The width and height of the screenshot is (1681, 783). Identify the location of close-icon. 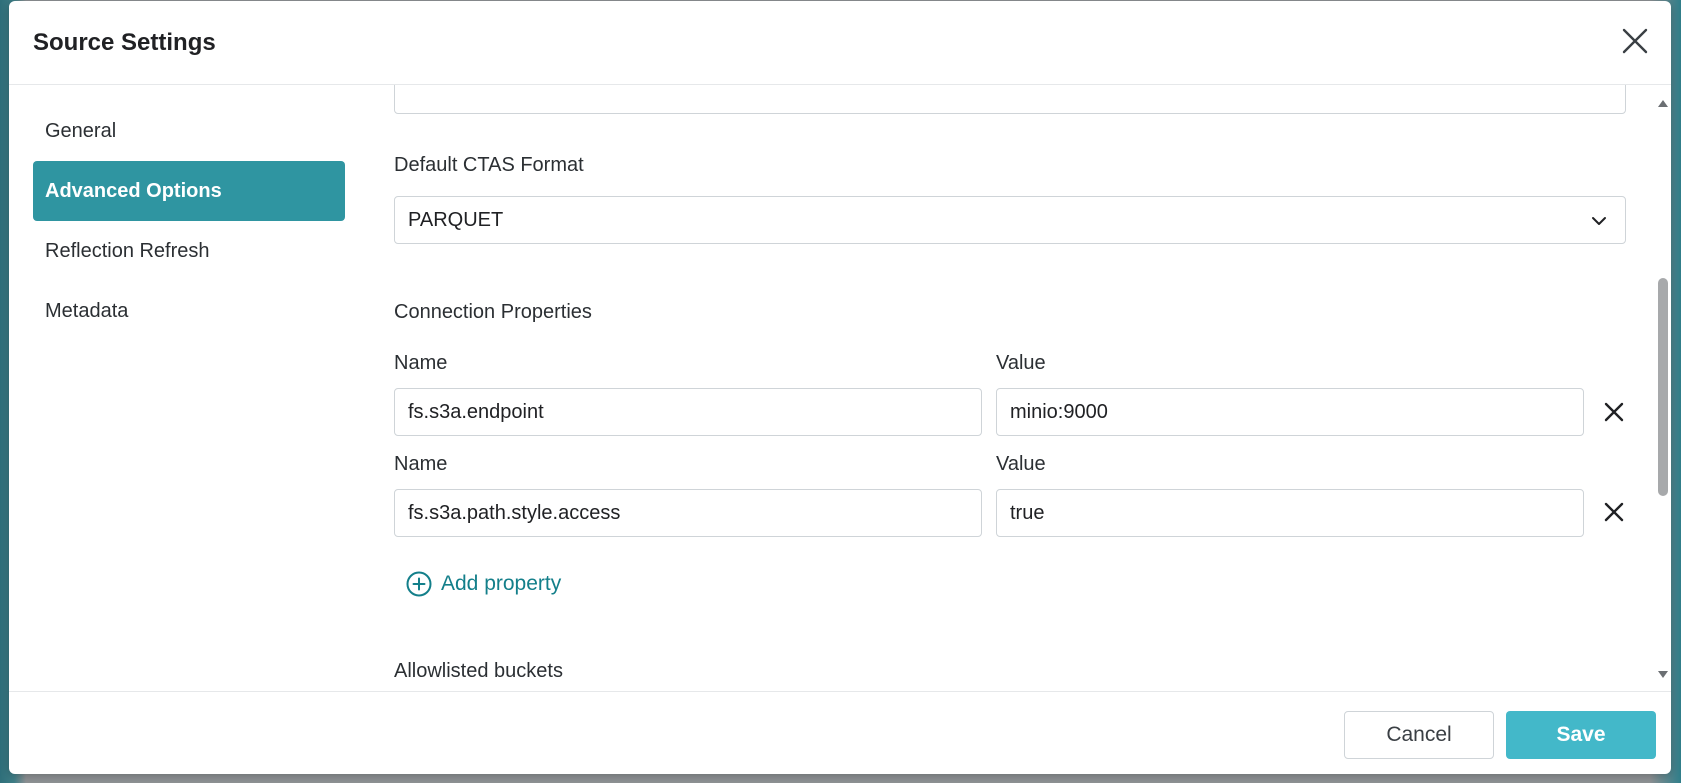
(1635, 41).